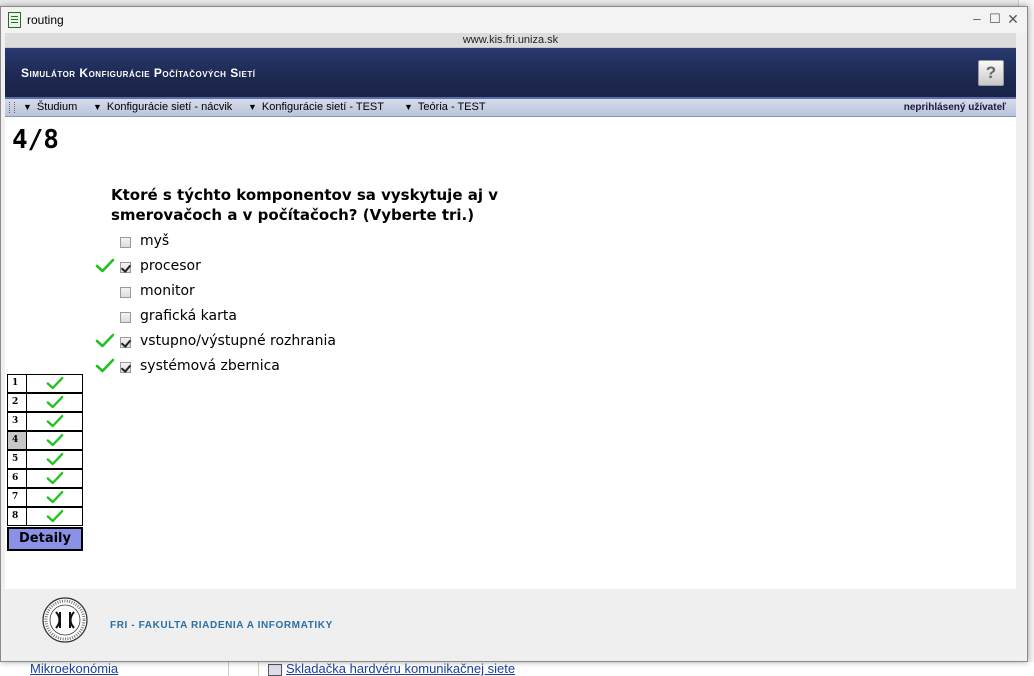 This screenshot has width=1034, height=676. What do you see at coordinates (977, 19) in the screenshot?
I see `minimize-button: –` at bounding box center [977, 19].